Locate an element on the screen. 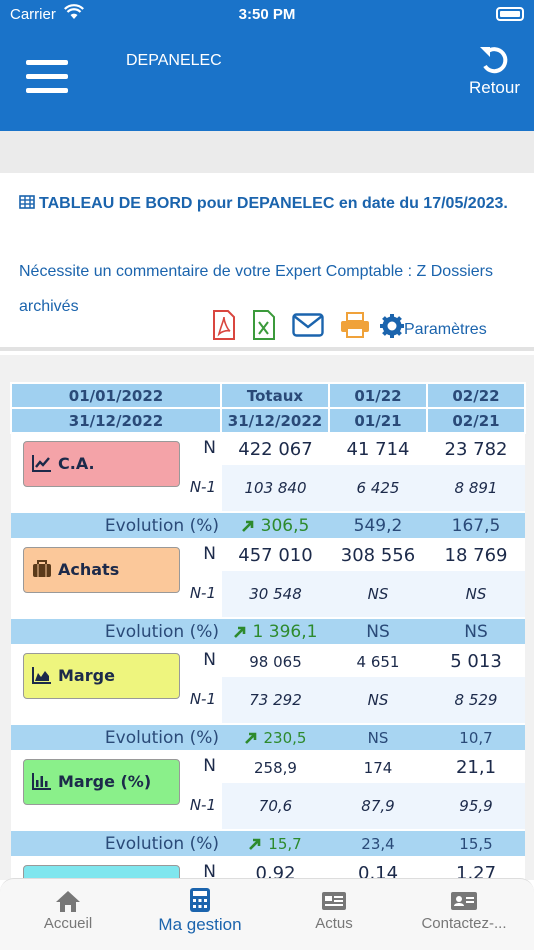  row-evolution-marge-pct: Evolution (%) 15,7 23,4 15,5 is located at coordinates (268, 843).